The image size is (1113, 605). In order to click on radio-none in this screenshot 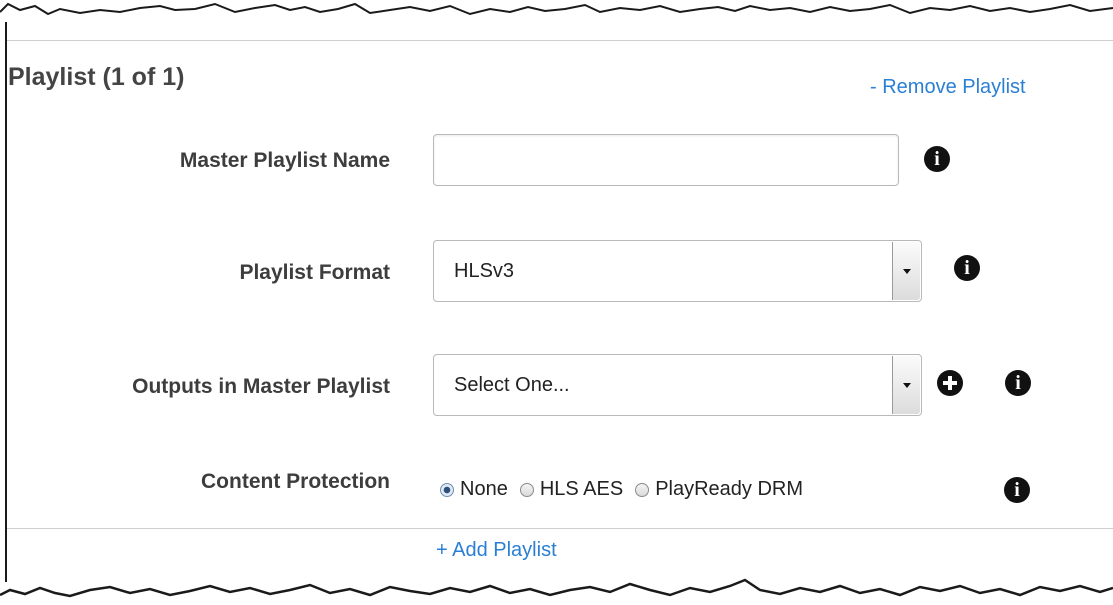, I will do `click(447, 489)`.